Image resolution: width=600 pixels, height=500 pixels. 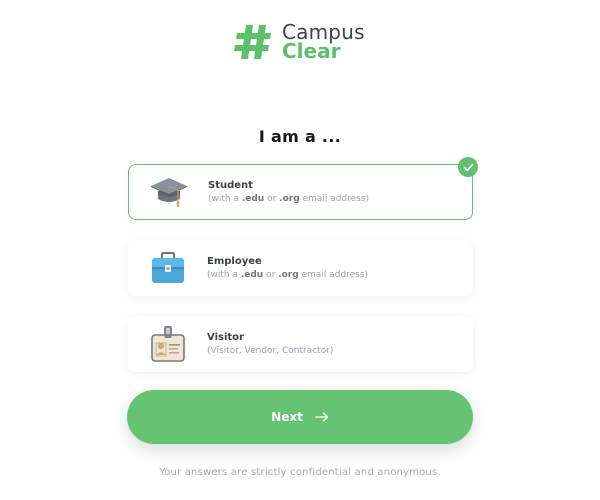 I want to click on arrow-right-icon, so click(x=321, y=417).